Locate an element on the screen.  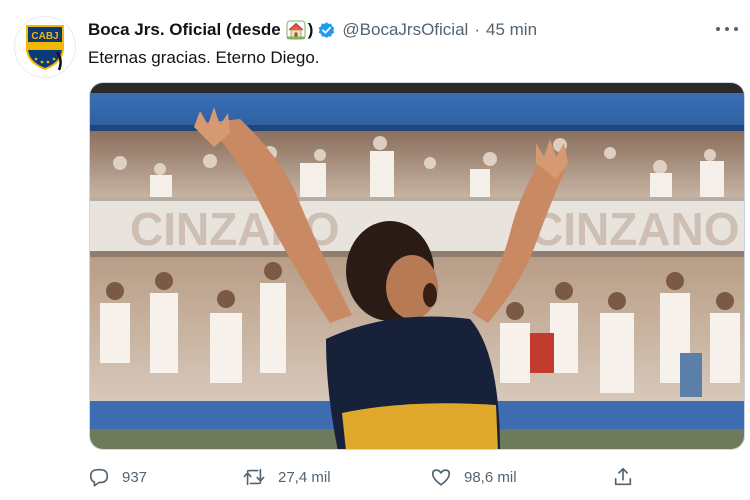
reply-icon is located at coordinates (99, 477).